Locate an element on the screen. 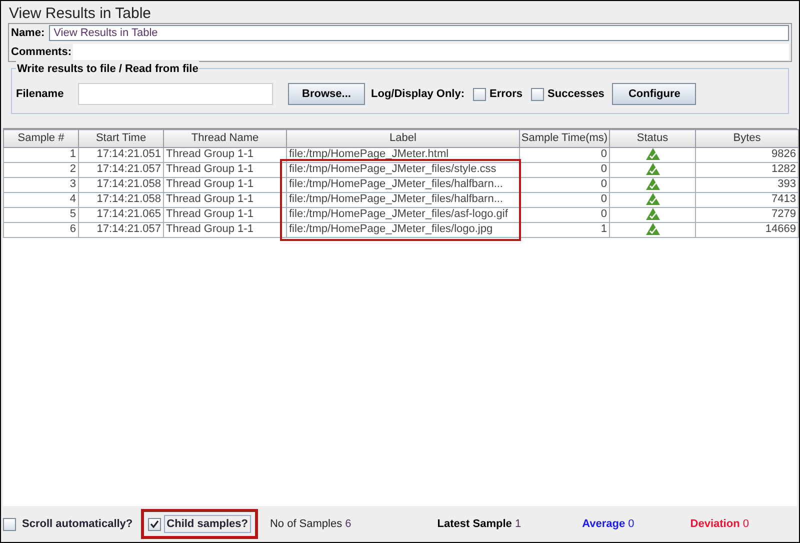  table-cell: 9826 is located at coordinates (747, 154).